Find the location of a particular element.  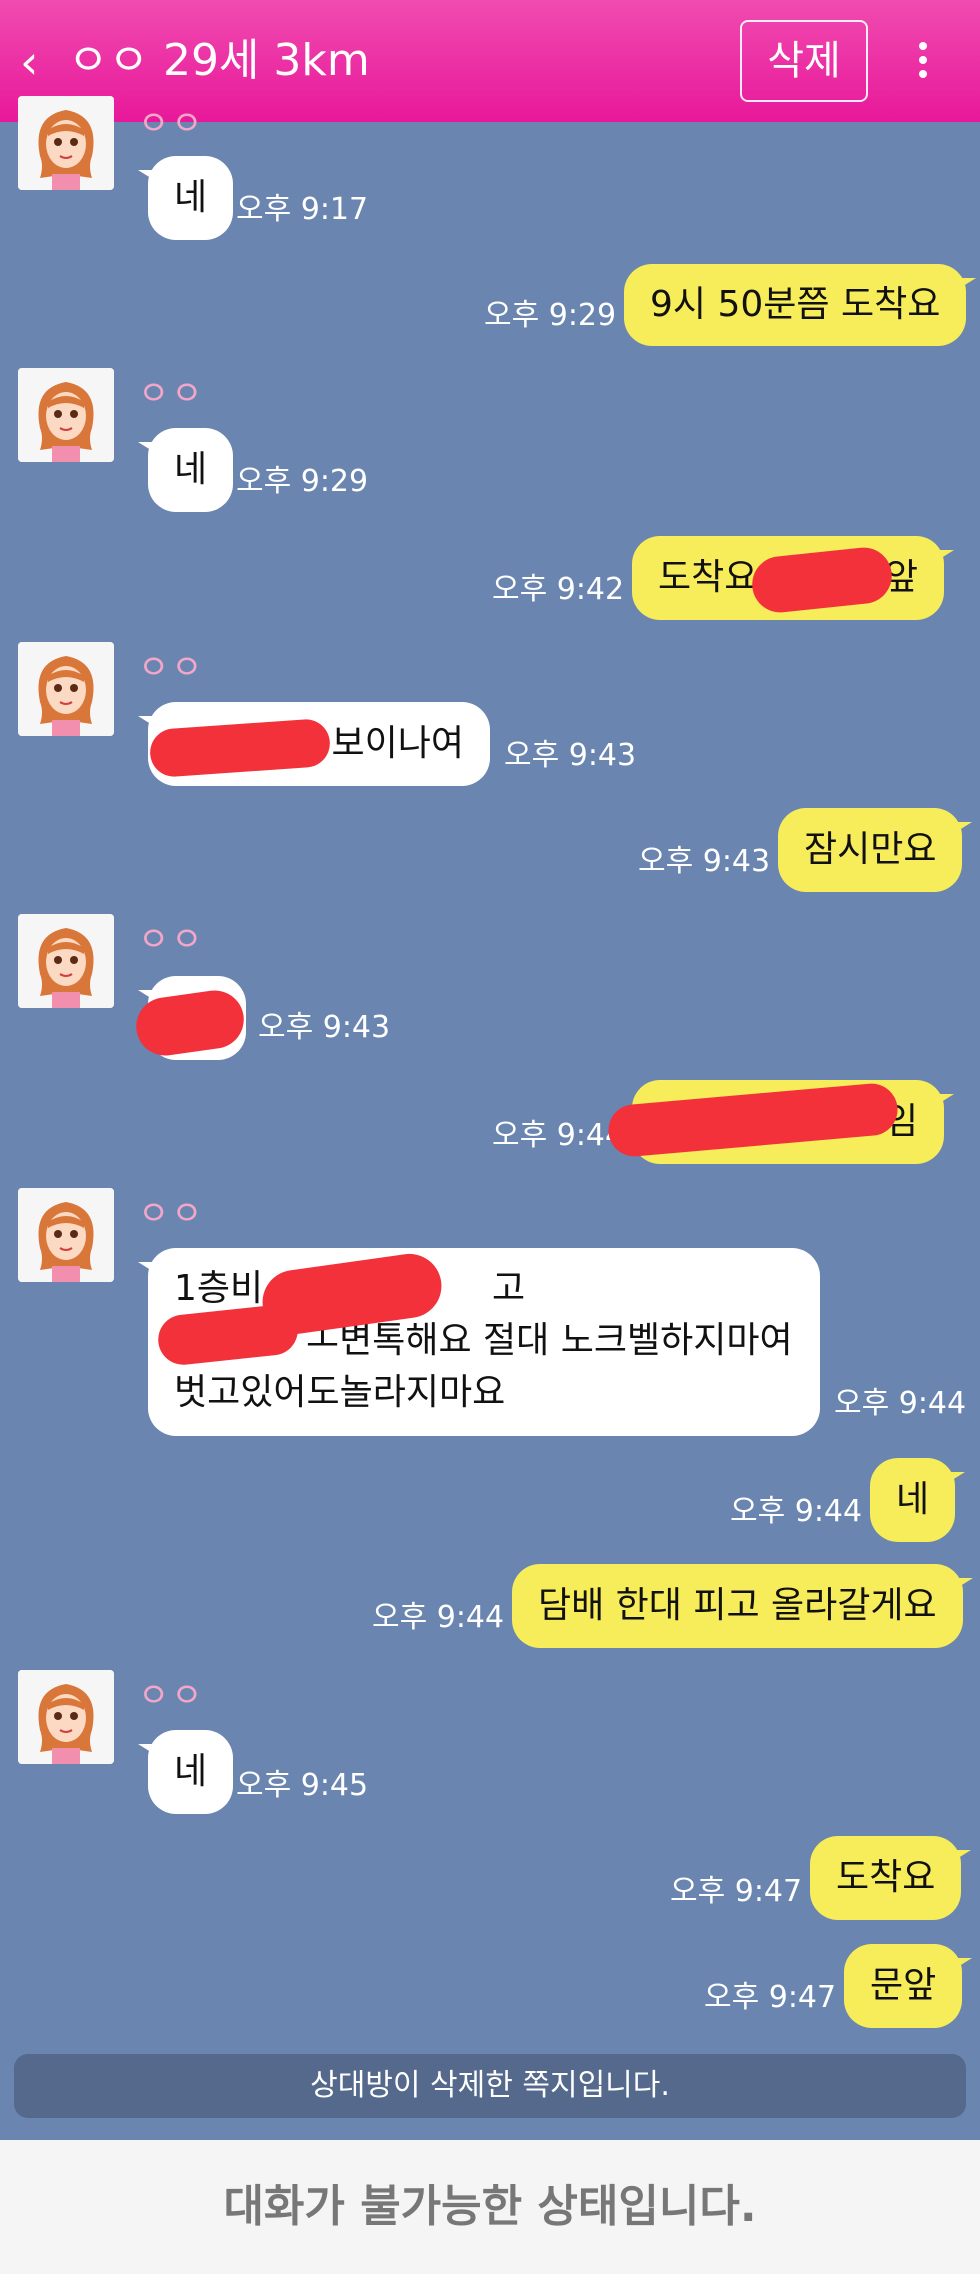

message-time: 오후 9:17 is located at coordinates (302, 209).